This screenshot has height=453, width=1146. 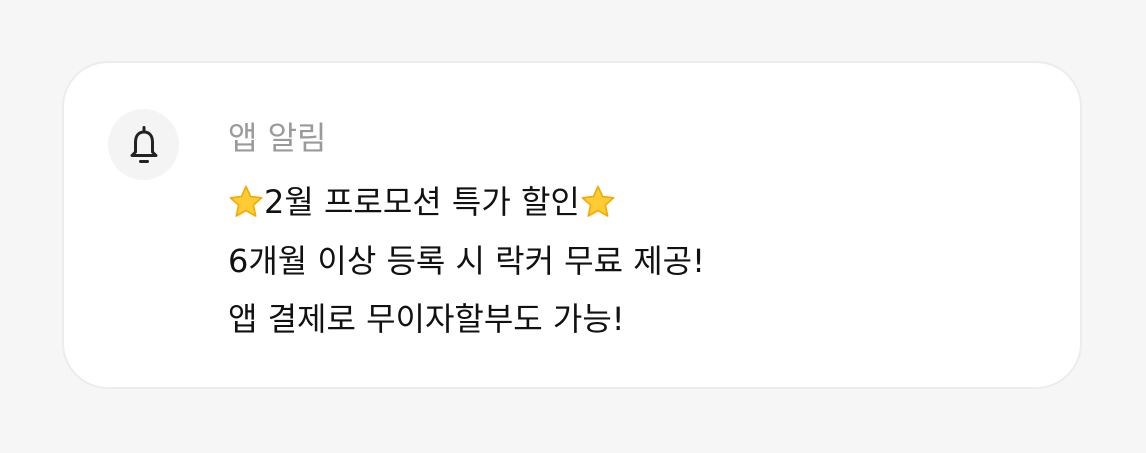 I want to click on message-line-3: 앱 결제로 무이자할부도 가능!, so click(x=426, y=319).